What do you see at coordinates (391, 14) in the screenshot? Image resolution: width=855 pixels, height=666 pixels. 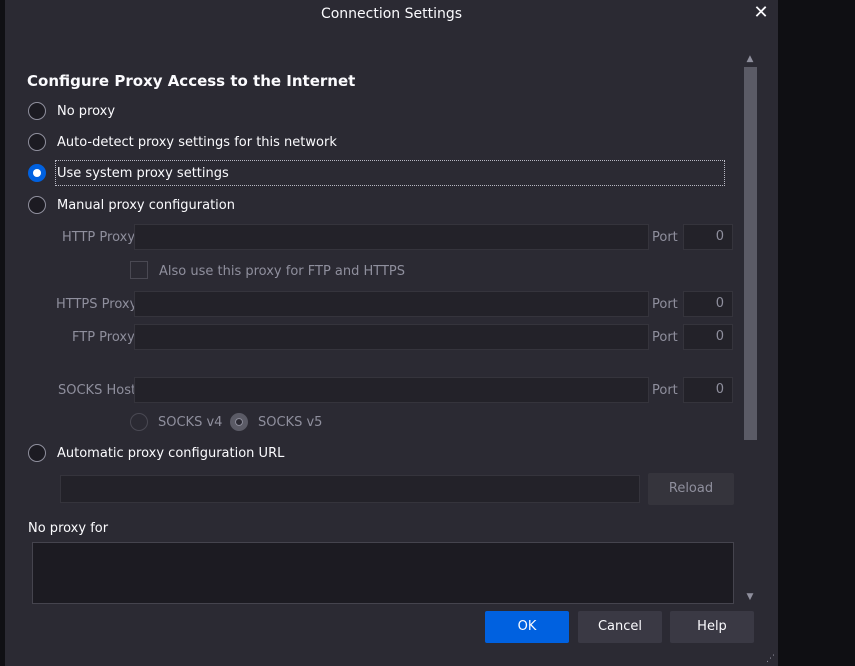 I see `window-title: Connection Settings` at bounding box center [391, 14].